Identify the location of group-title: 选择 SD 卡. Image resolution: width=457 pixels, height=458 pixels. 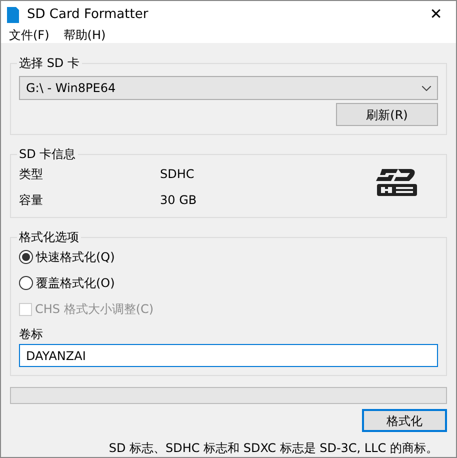
(49, 63).